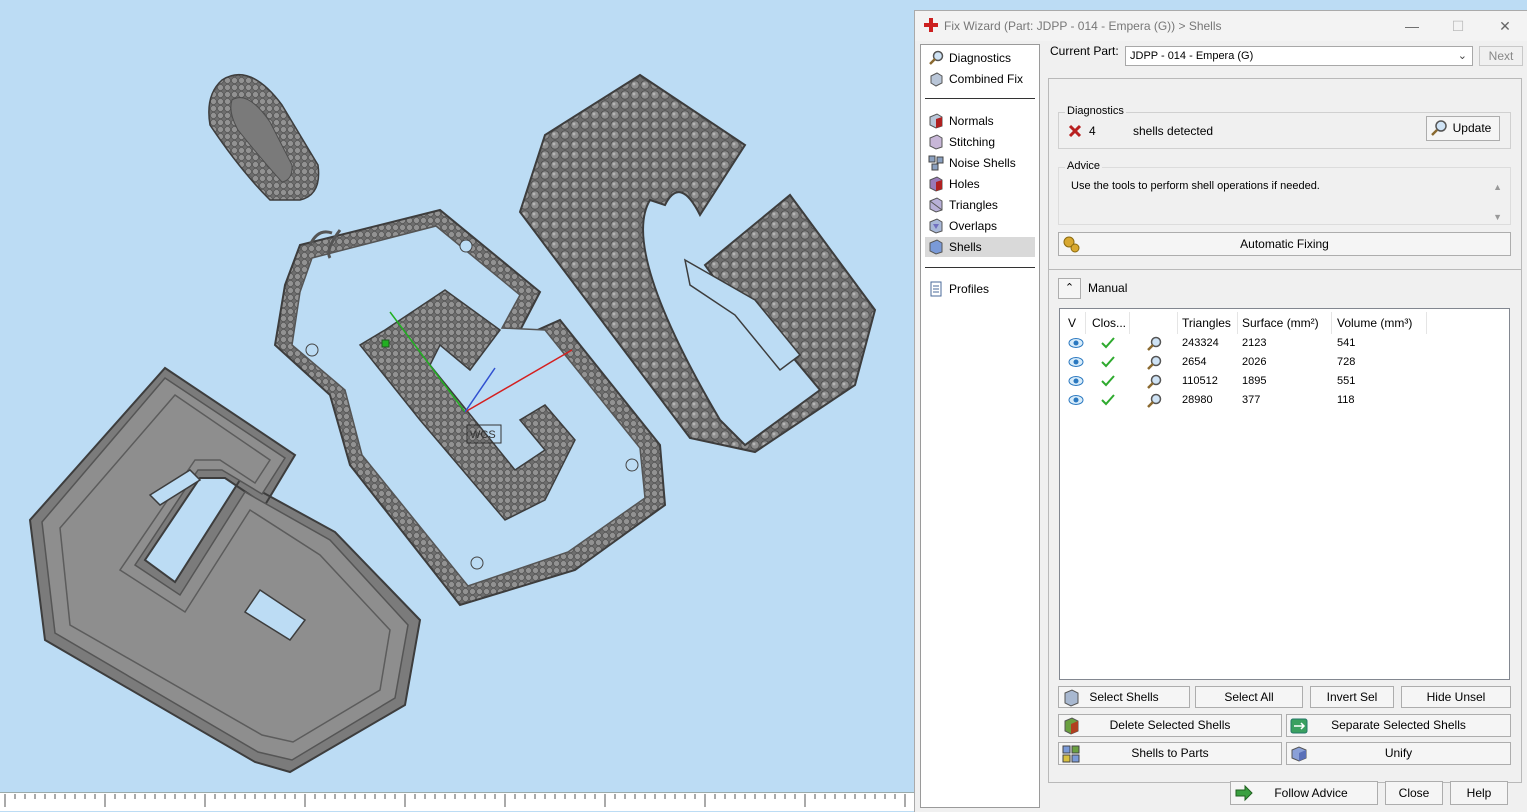  What do you see at coordinates (1346, 400) in the screenshot?
I see `volume-cell: 118` at bounding box center [1346, 400].